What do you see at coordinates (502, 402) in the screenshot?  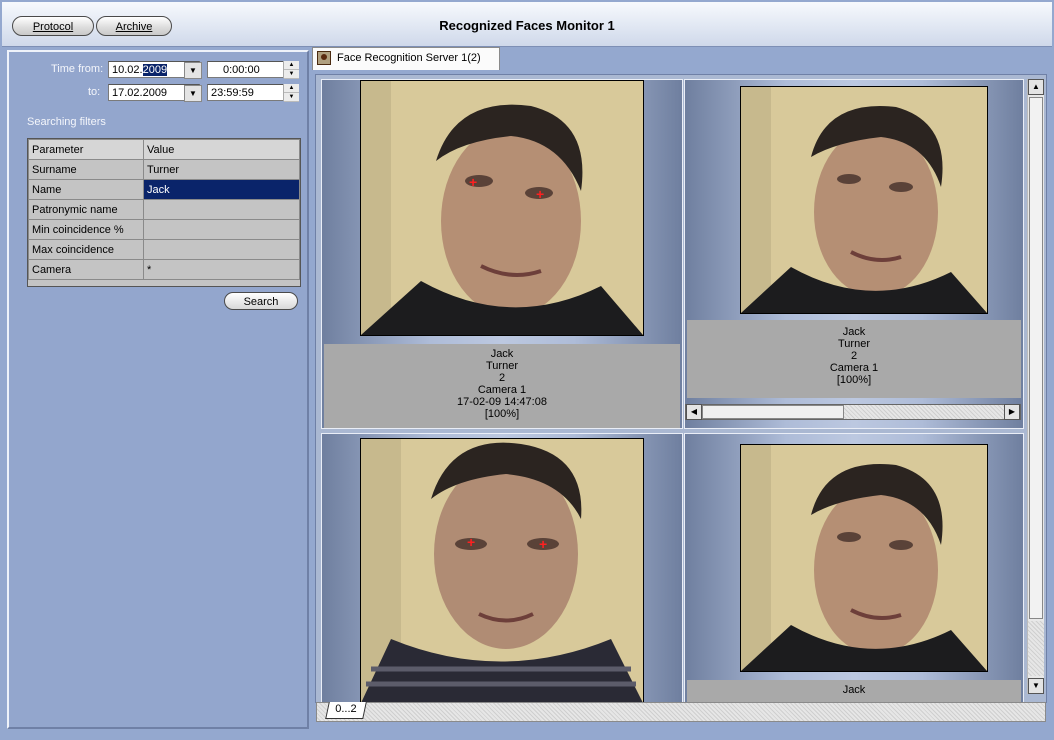 I see `result-timestamp: 17-02-09 14:47:08` at bounding box center [502, 402].